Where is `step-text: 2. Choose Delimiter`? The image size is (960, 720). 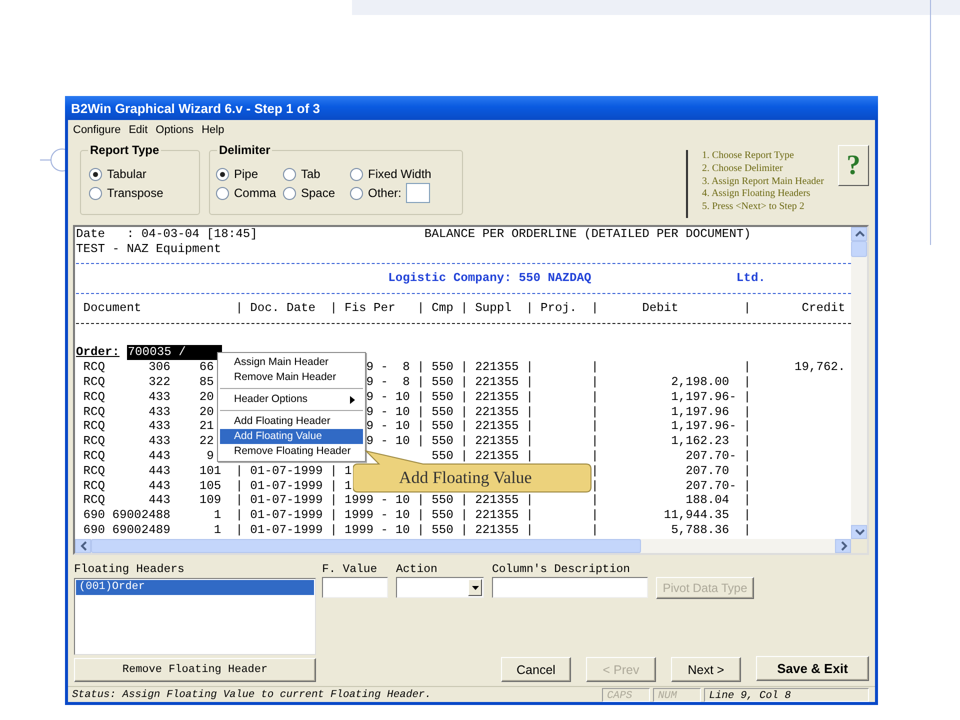 step-text: 2. Choose Delimiter is located at coordinates (743, 169).